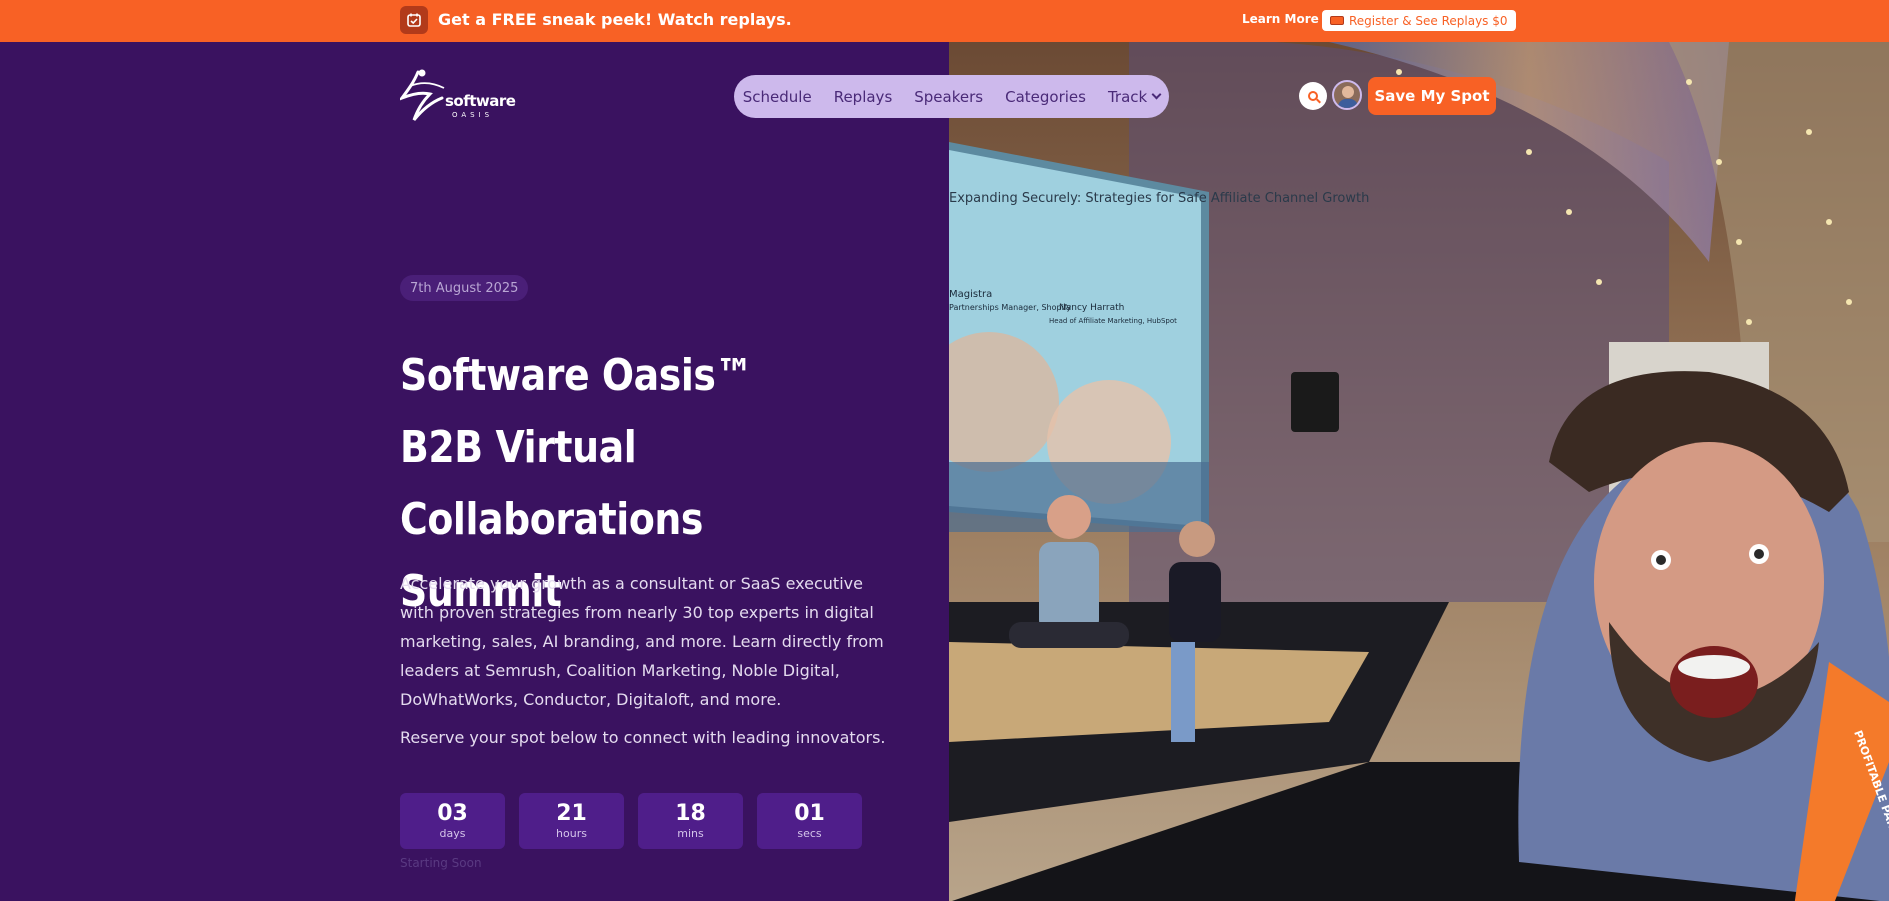 The width and height of the screenshot is (1889, 901). I want to click on countdown-secs: 01 secs, so click(809, 821).